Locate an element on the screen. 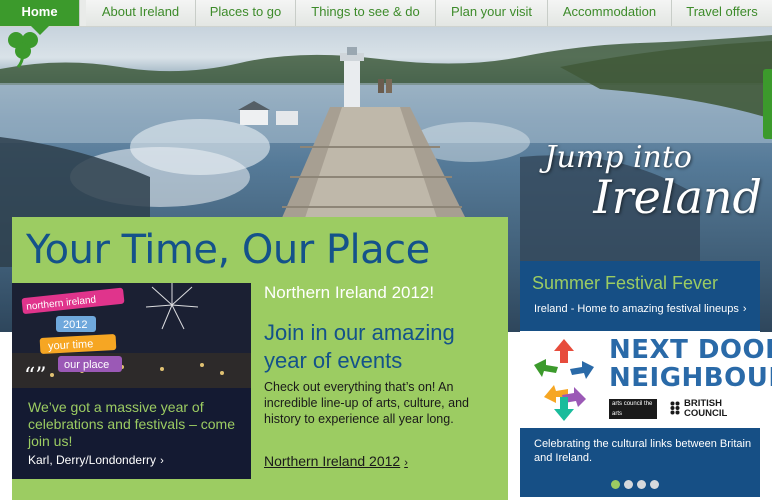 This screenshot has height=500, width=772. quote-author-link: Karl, Derry/Londonderry › is located at coordinates (96, 460).